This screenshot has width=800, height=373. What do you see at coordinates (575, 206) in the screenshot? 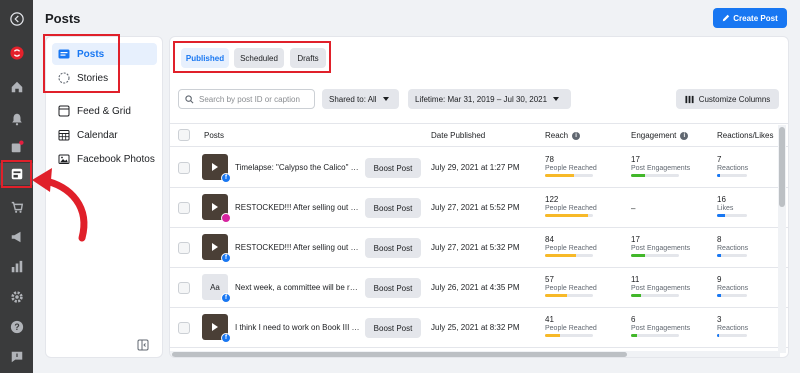
I see `reach-cell: 122 People Reached` at bounding box center [575, 206].